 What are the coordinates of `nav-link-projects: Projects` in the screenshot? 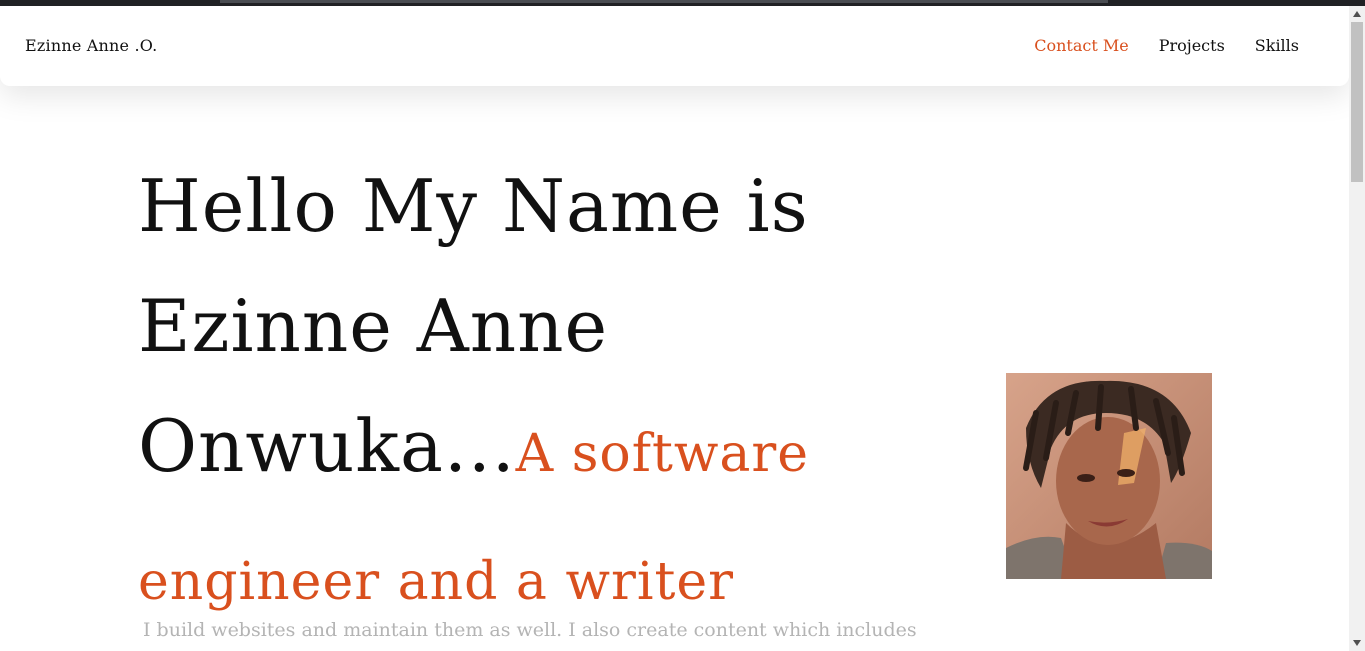 It's located at (1192, 45).